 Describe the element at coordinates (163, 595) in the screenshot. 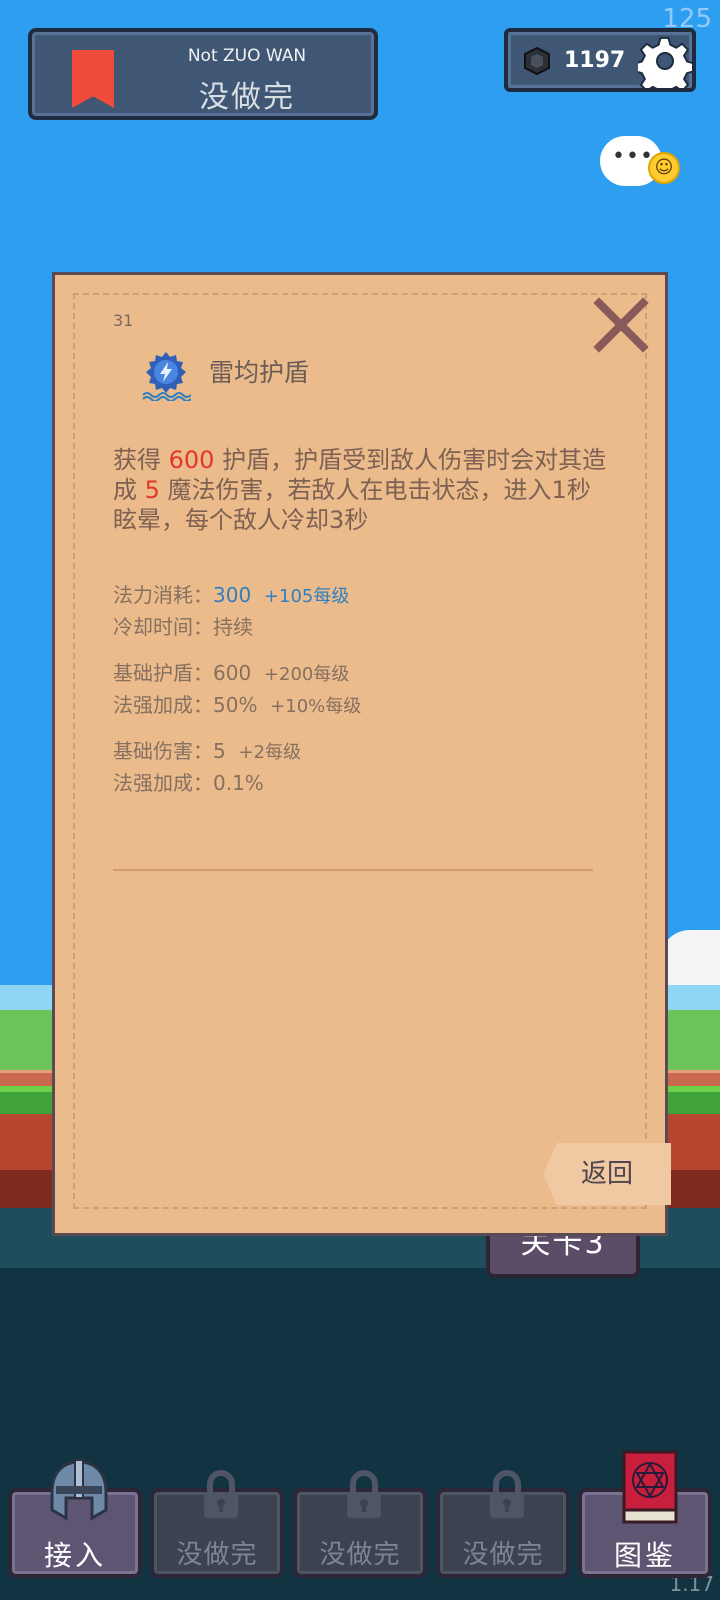

I see `stat-label: 法力消耗：` at that location.